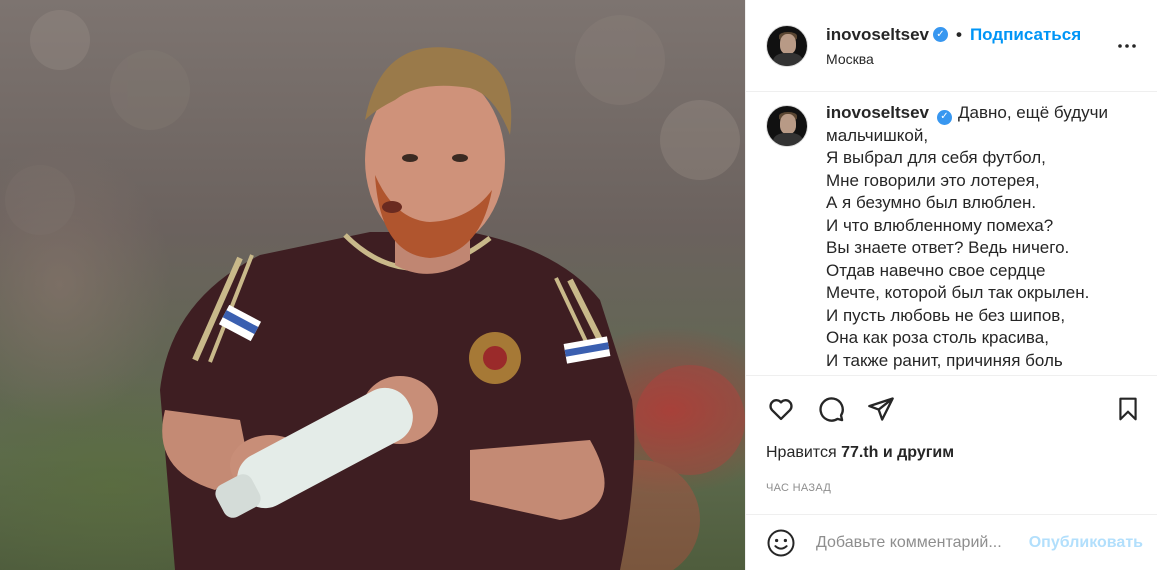  Describe the element at coordinates (1127, 46) in the screenshot. I see `more-options-icon` at that location.